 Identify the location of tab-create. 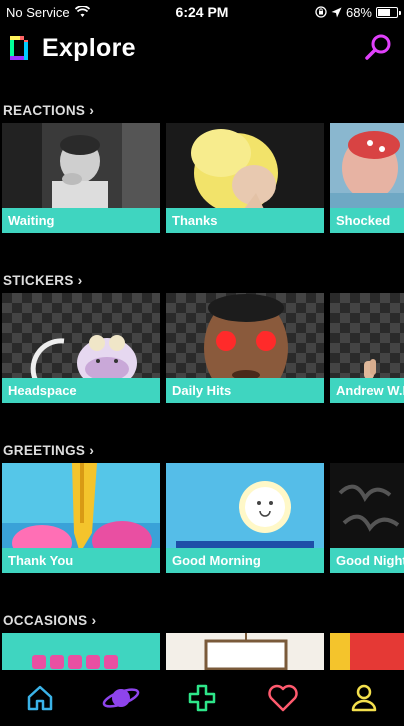
(202, 698).